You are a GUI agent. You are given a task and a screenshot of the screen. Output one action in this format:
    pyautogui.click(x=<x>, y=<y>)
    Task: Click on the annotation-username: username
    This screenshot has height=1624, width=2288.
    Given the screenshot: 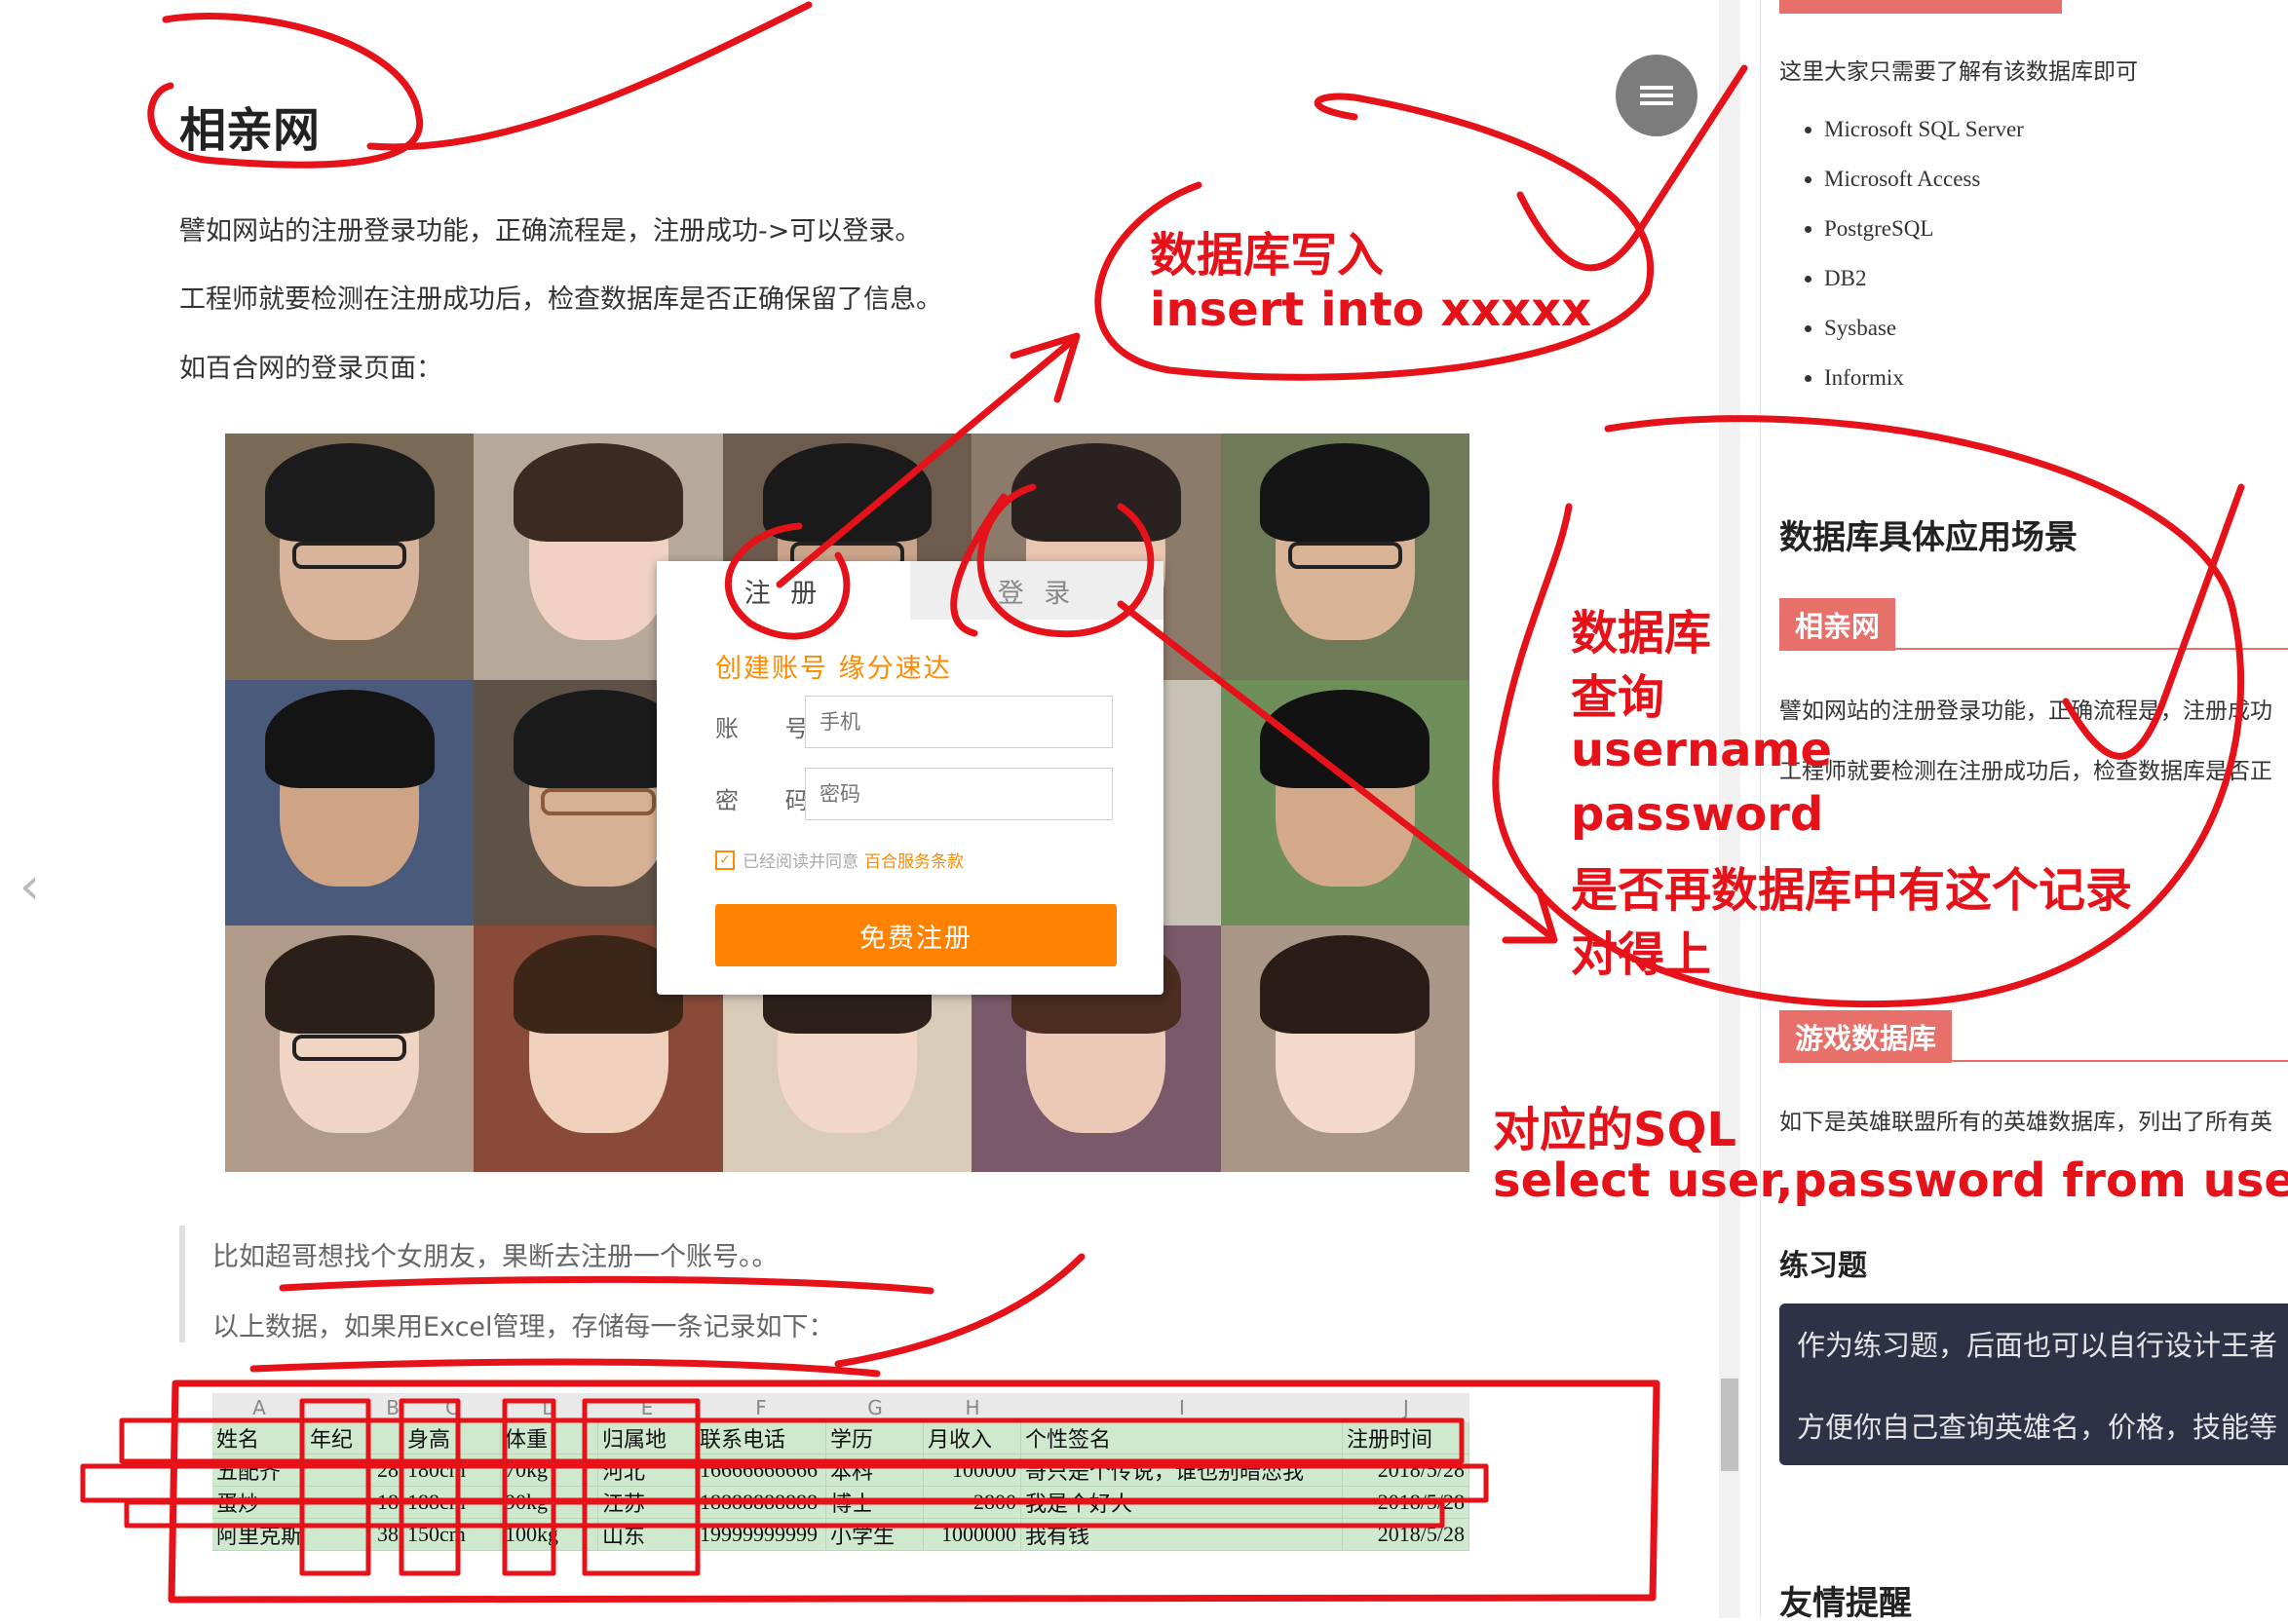 What is the action you would take?
    pyautogui.click(x=1702, y=750)
    